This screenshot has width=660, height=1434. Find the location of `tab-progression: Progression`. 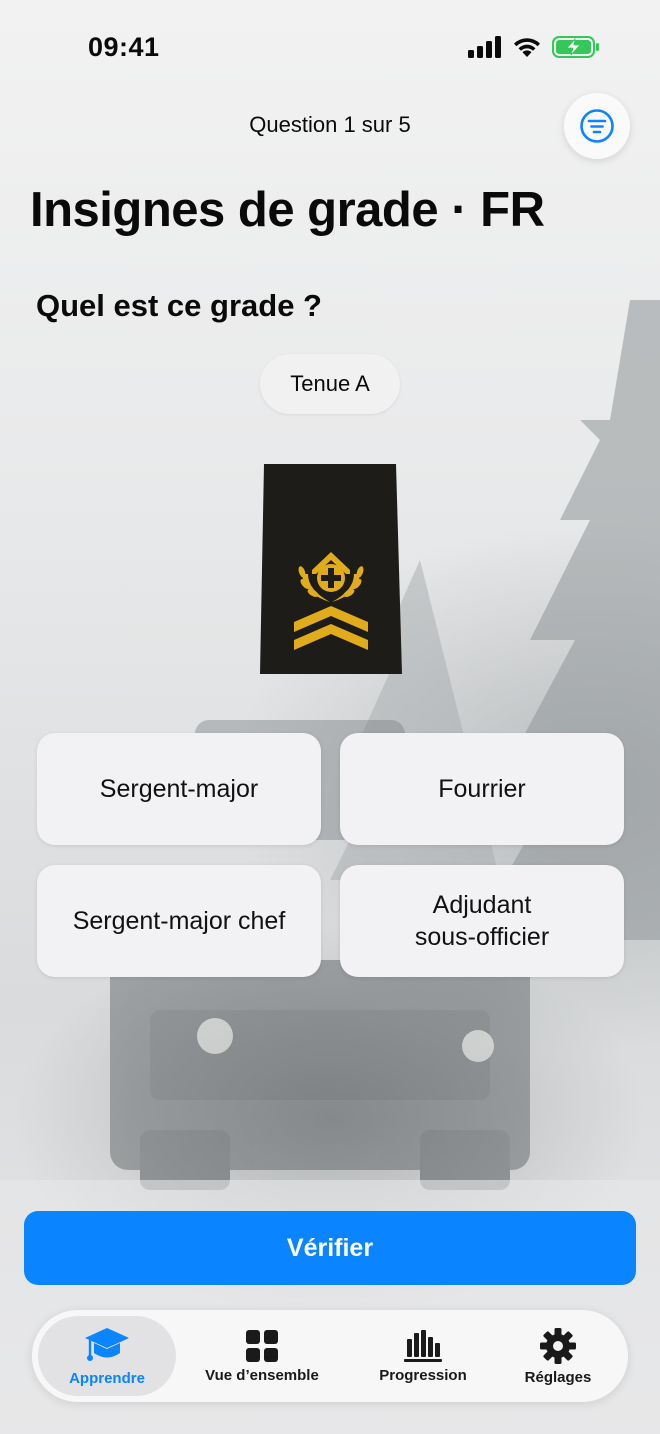

tab-progression: Progression is located at coordinates (423, 1356).